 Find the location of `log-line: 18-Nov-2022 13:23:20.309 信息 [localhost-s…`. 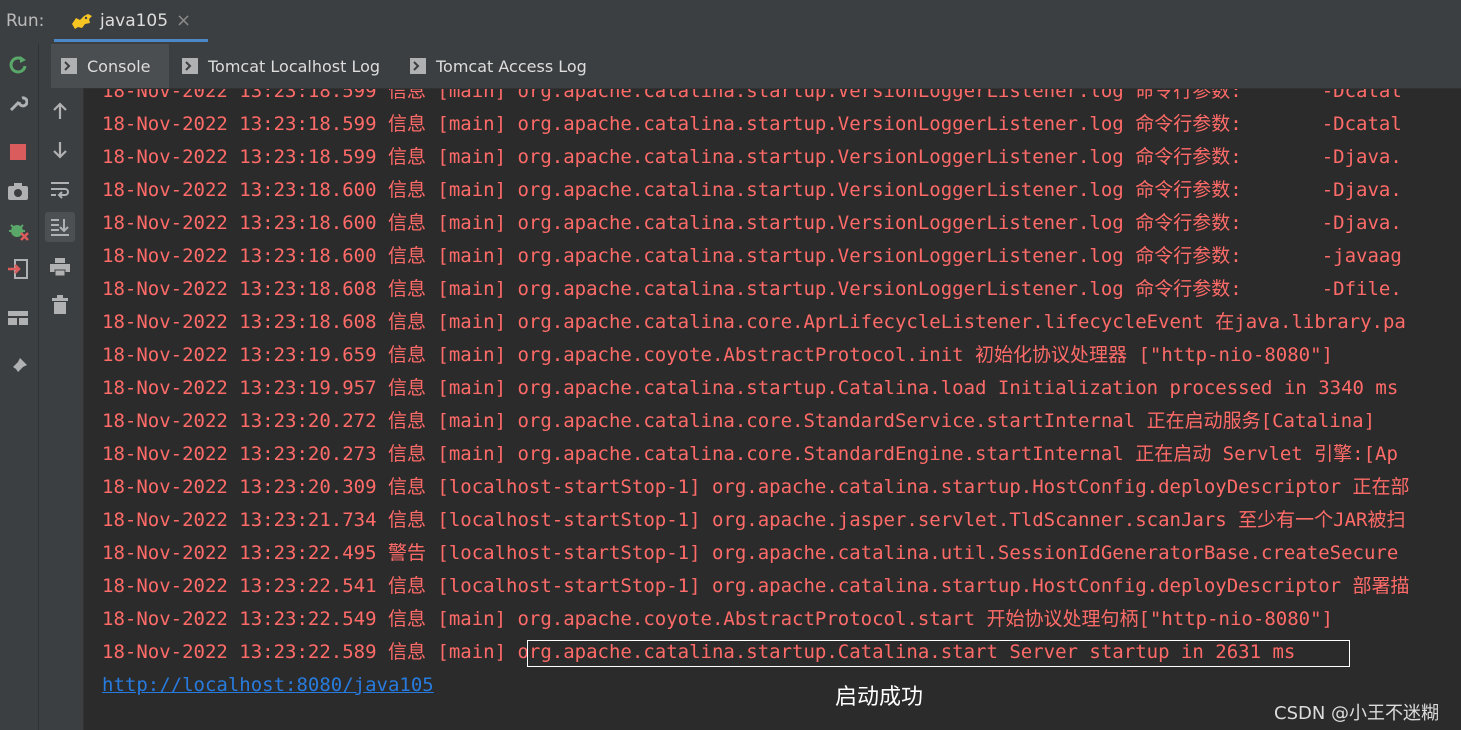

log-line: 18-Nov-2022 13:23:20.309 信息 [localhost-s… is located at coordinates (756, 487).